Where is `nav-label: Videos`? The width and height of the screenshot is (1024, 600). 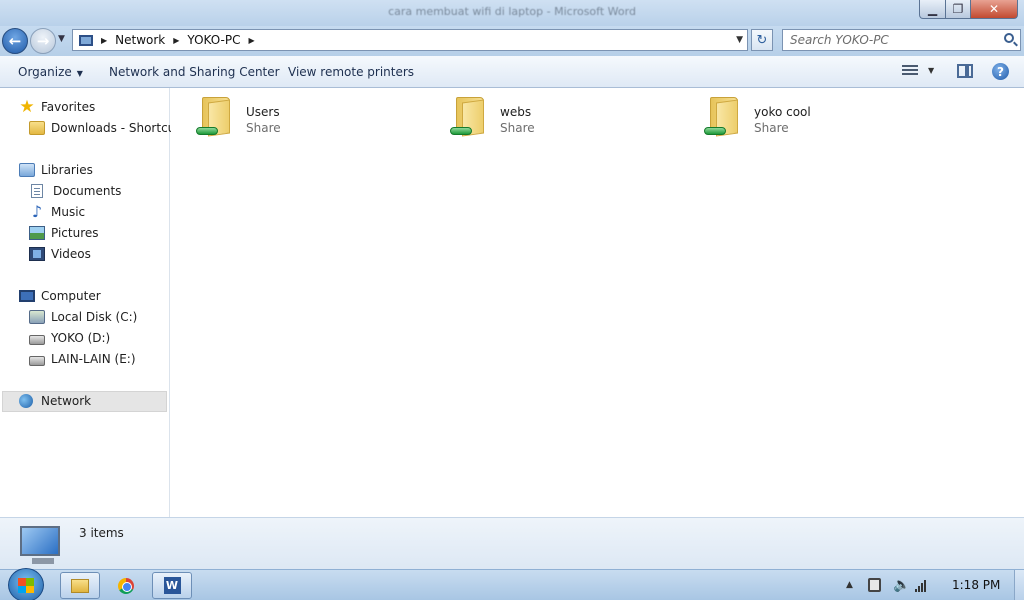 nav-label: Videos is located at coordinates (71, 254).